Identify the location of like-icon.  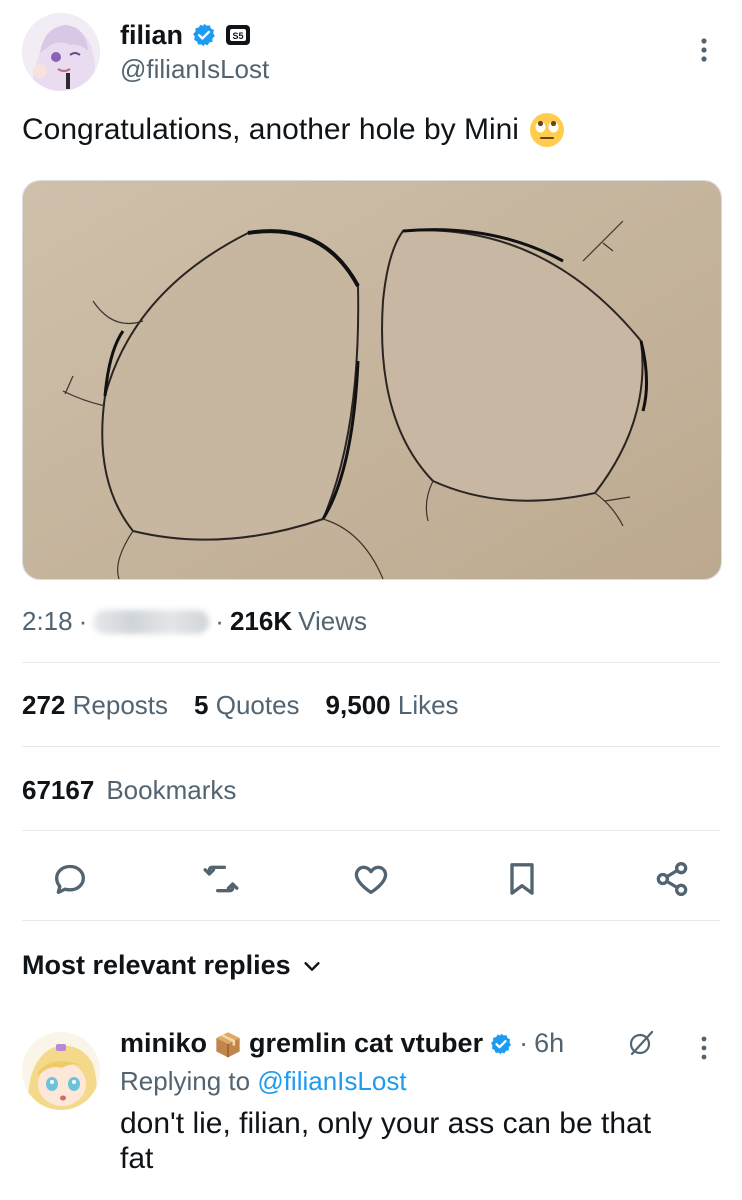
(371, 879).